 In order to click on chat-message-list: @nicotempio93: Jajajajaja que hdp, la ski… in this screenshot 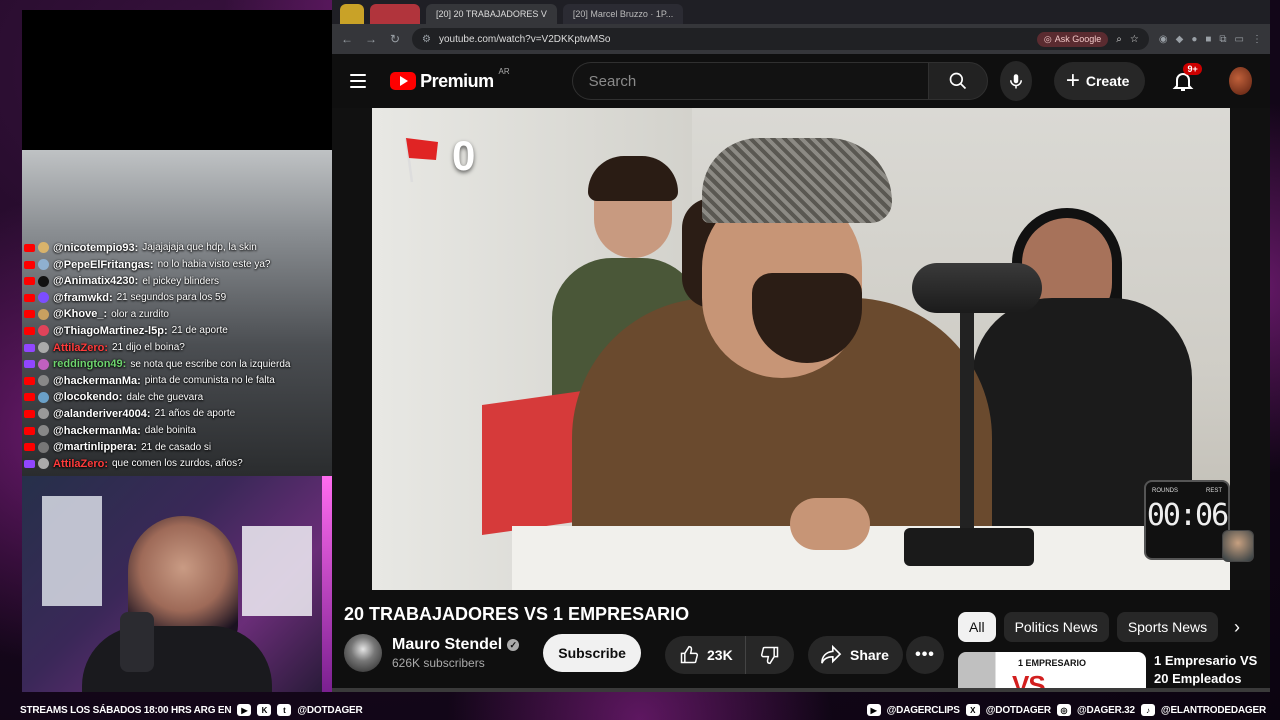, I will do `click(177, 356)`.